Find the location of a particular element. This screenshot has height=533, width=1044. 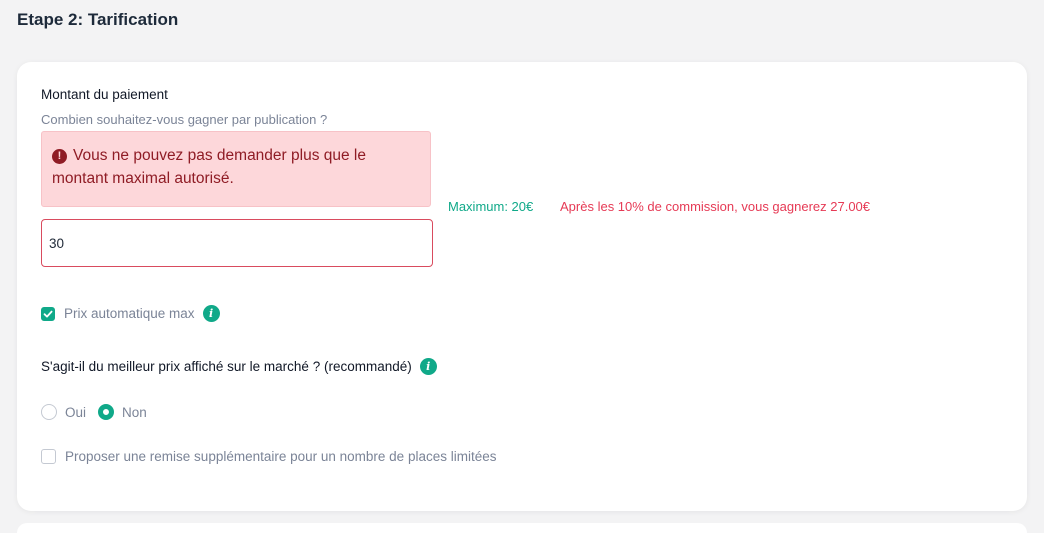

auto-price-label: Prix automatique max is located at coordinates (129, 313).